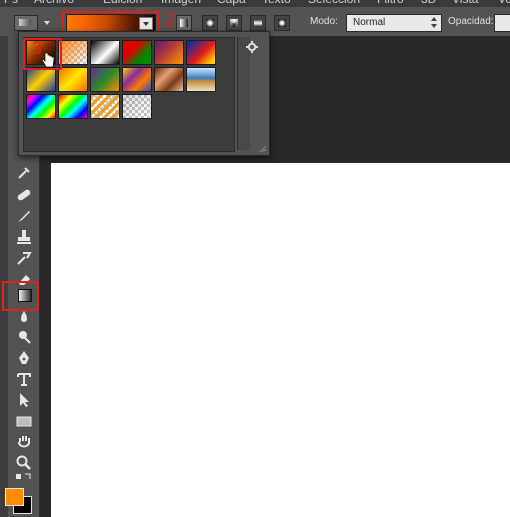  I want to click on eyedropper-icon, so click(24, 173).